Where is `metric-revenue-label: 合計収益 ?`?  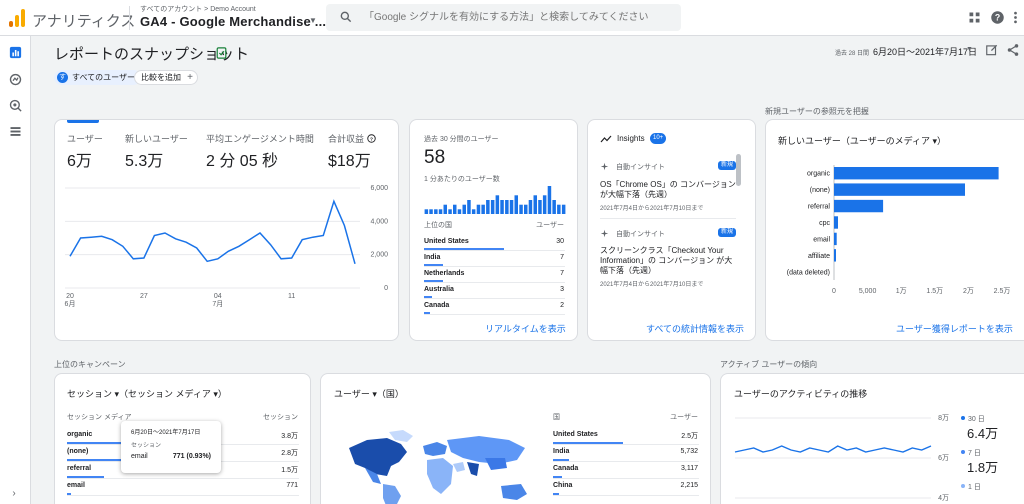 metric-revenue-label: 合計収益 ? is located at coordinates (352, 138).